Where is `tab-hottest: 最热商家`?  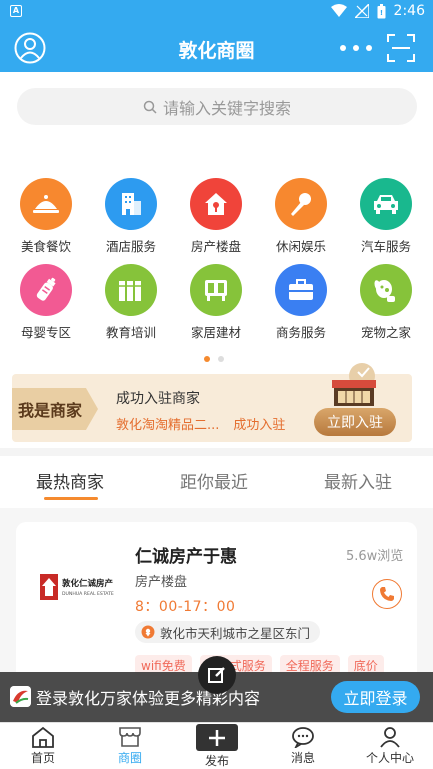
tab-hottest: 最热商家 is located at coordinates (70, 480).